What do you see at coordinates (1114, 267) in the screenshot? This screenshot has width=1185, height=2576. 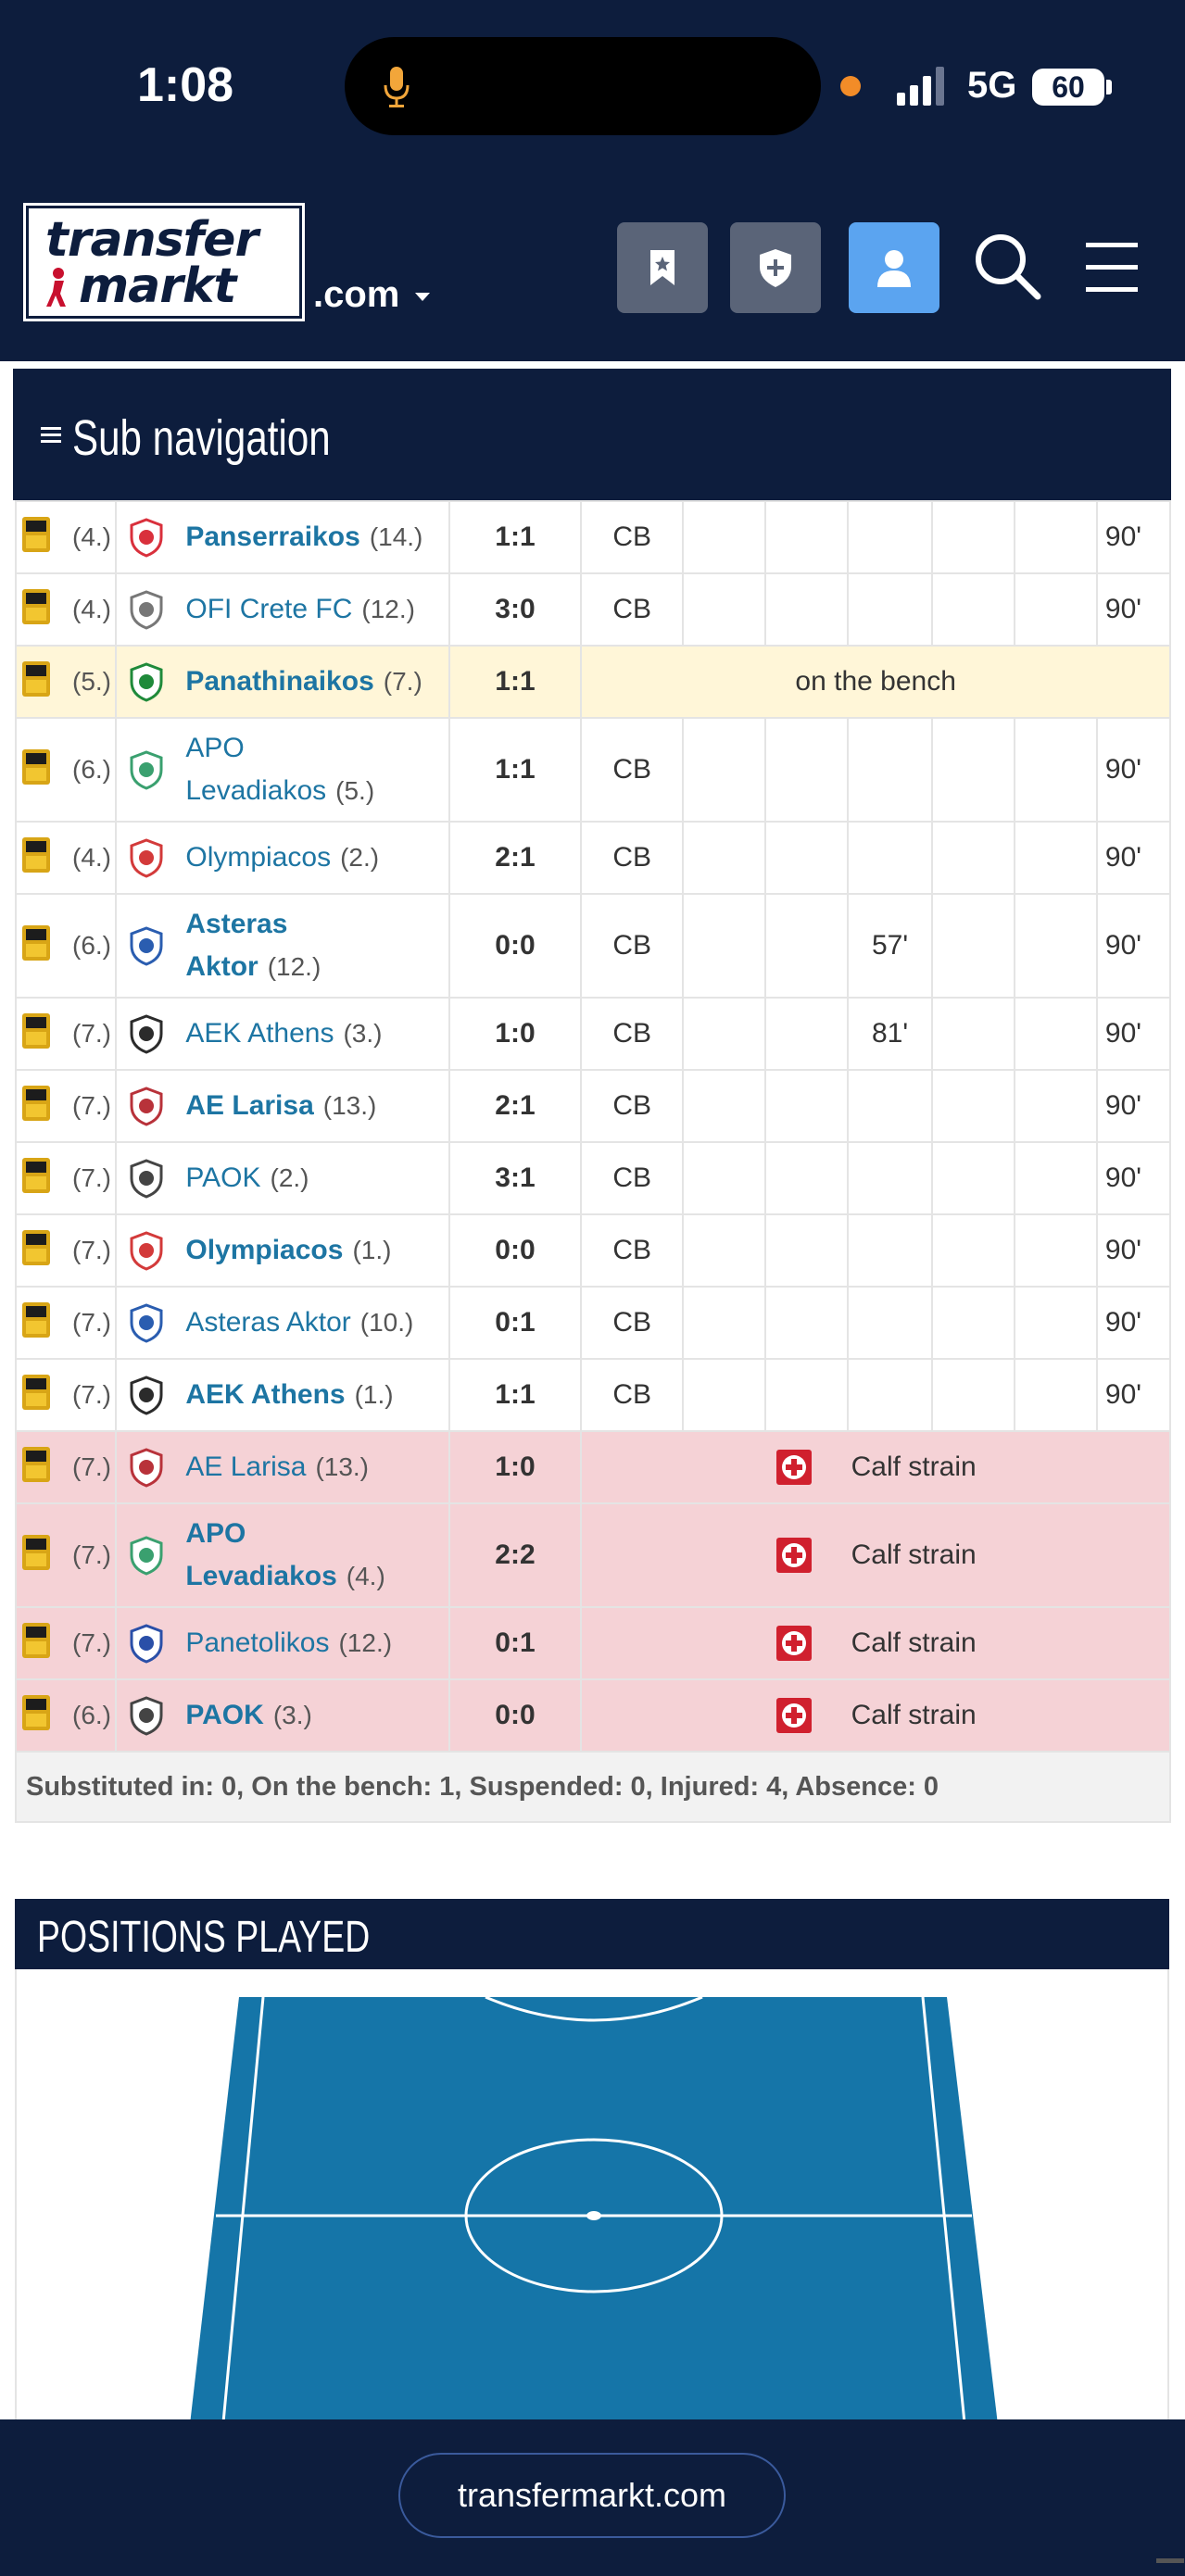 I see `menu-icon` at bounding box center [1114, 267].